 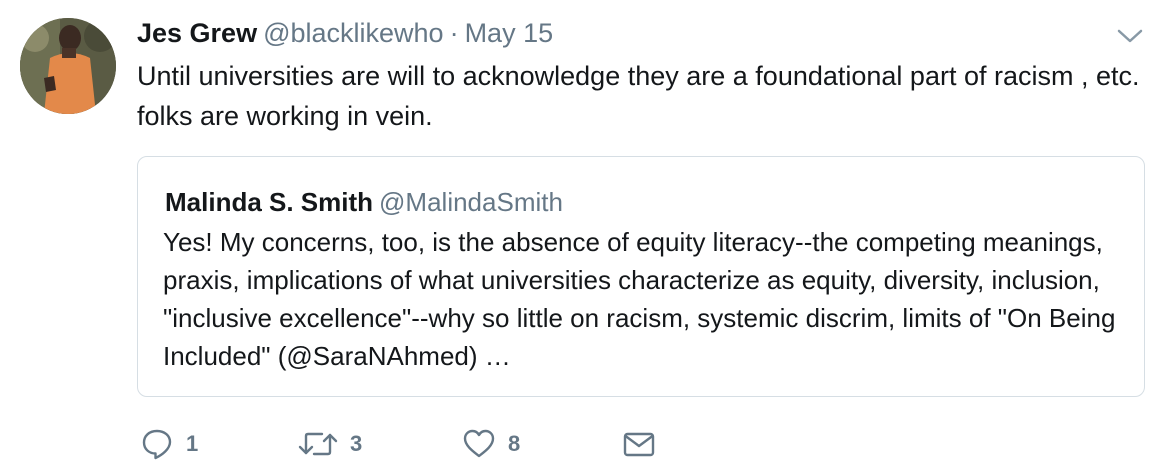 I want to click on like-button: 8, so click(x=491, y=444).